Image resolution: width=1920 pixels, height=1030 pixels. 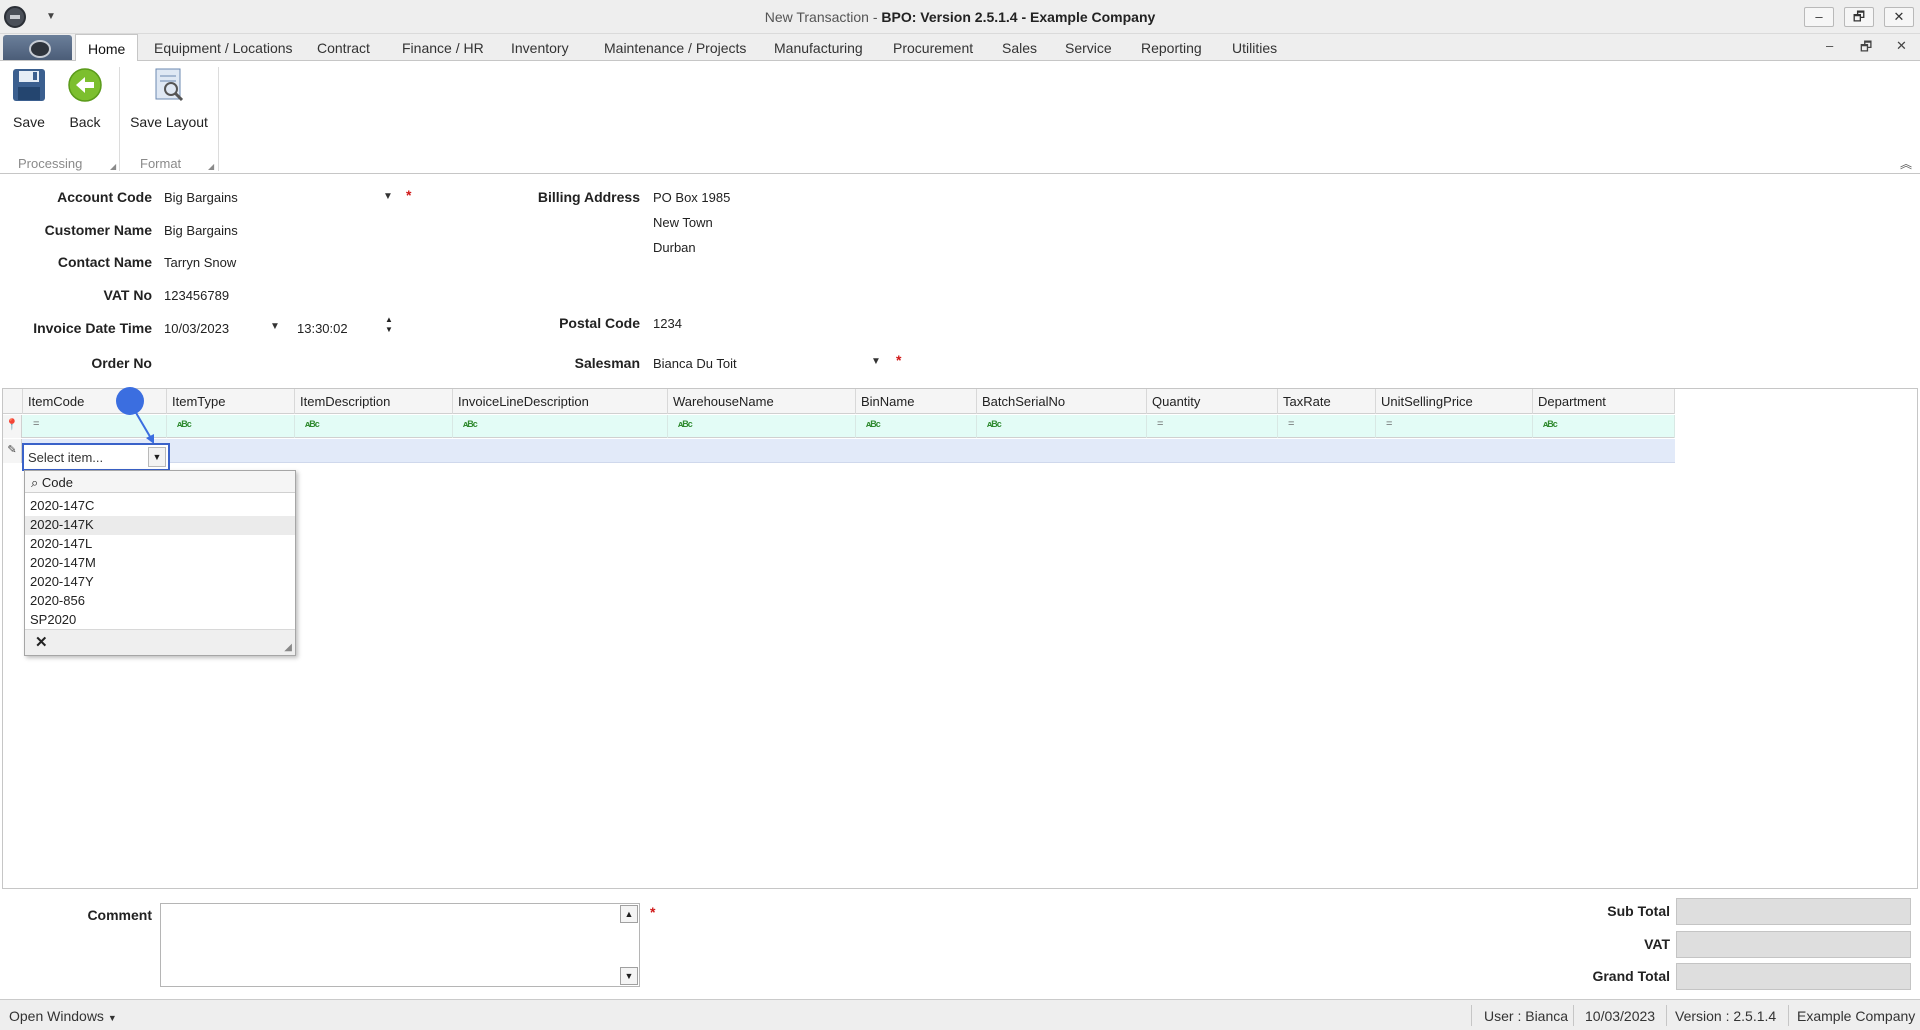 What do you see at coordinates (933, 48) in the screenshot?
I see `tab-procurement: Procurement` at bounding box center [933, 48].